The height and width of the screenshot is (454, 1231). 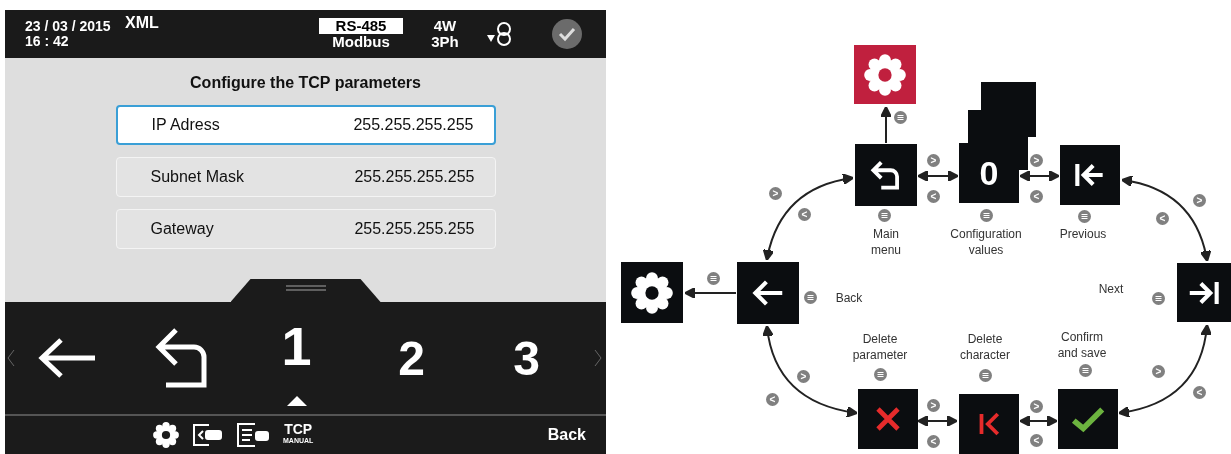 What do you see at coordinates (361, 26) in the screenshot?
I see `protocol-label: RS-485` at bounding box center [361, 26].